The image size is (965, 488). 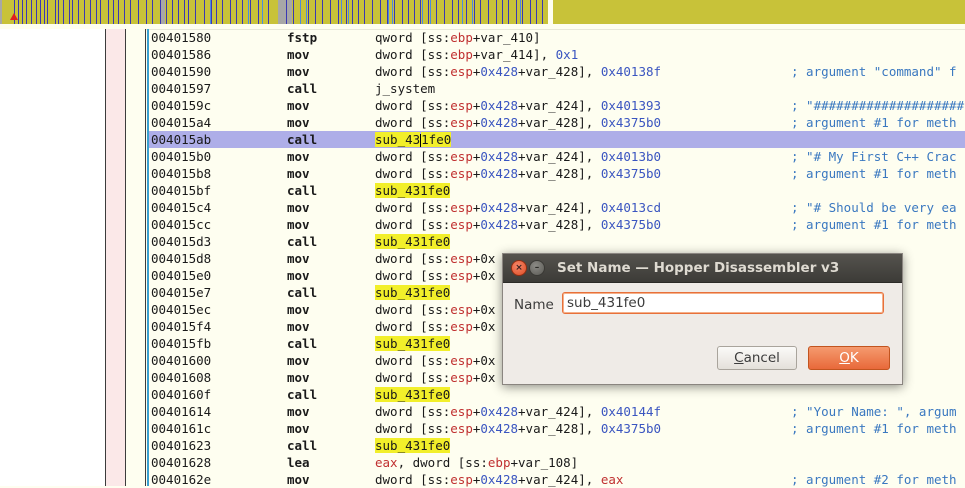 I want to click on address: 004015cc, so click(x=181, y=224).